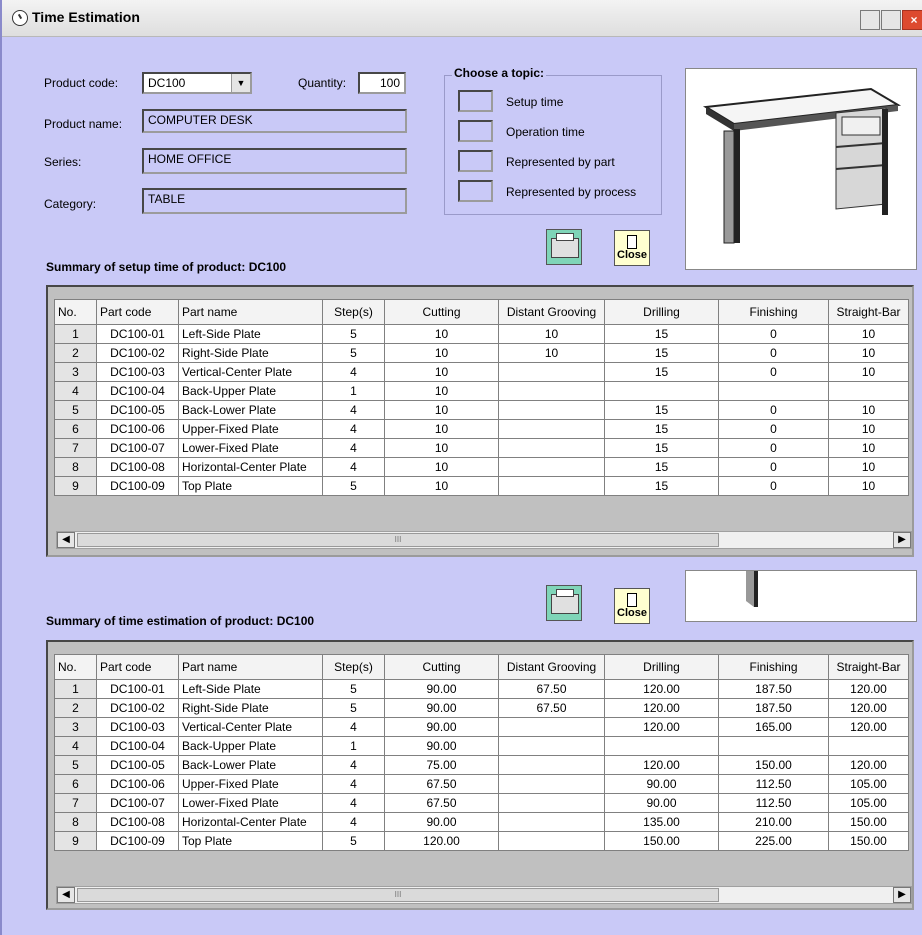  Describe the element at coordinates (868, 841) in the screenshot. I see `table-cell: 150.00` at that location.